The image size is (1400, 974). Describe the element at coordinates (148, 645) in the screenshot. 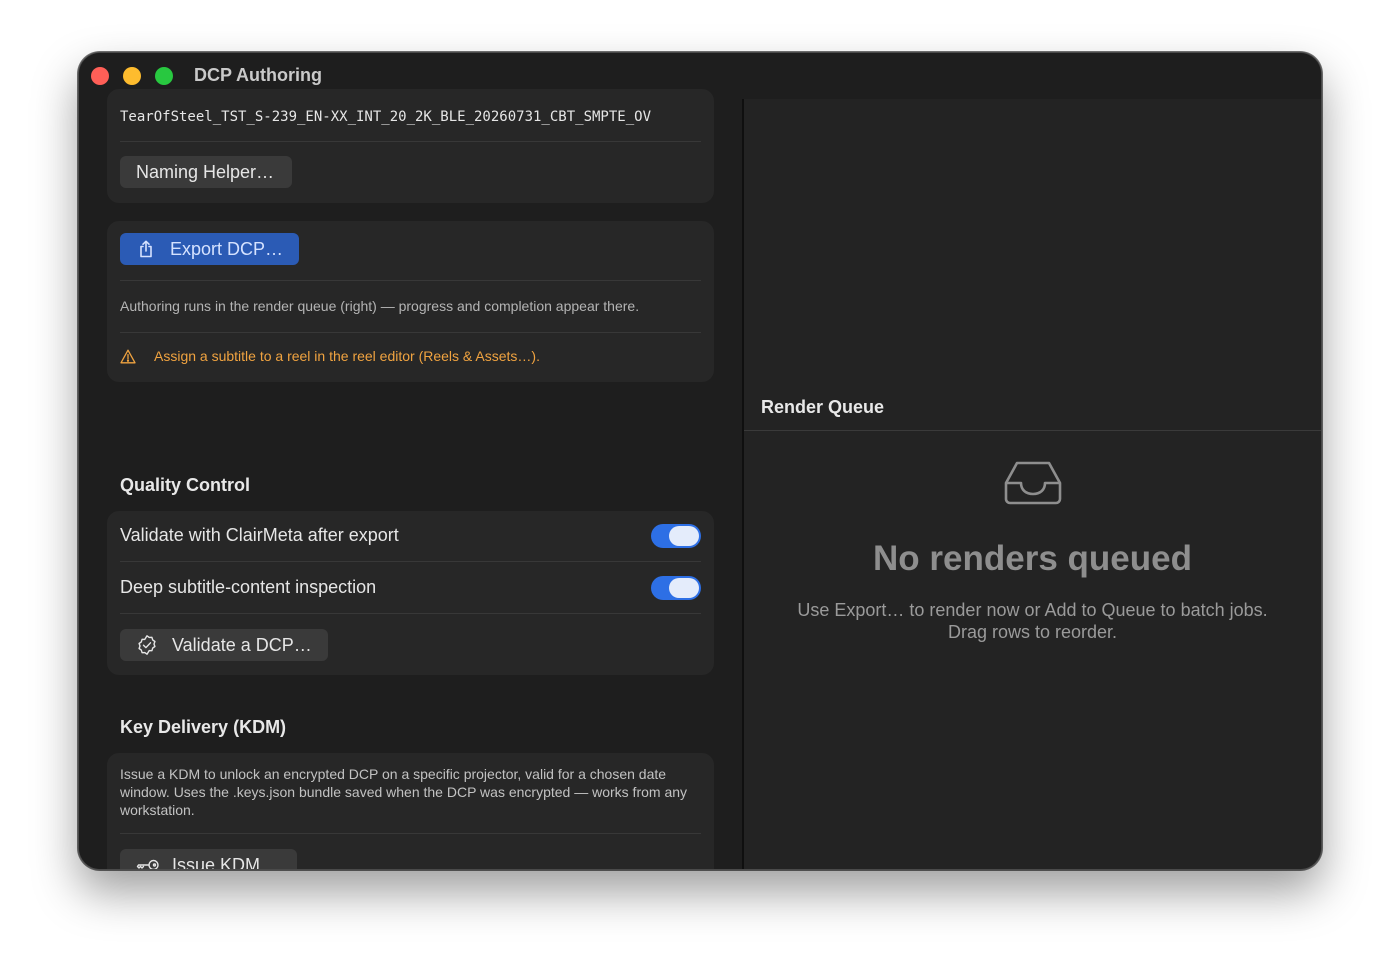

I see `checkmark-seal-icon` at that location.